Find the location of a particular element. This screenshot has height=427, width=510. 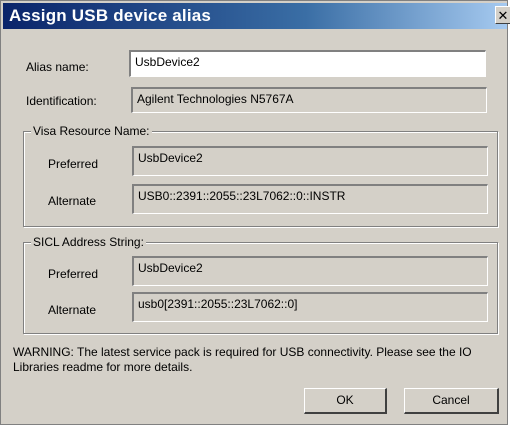

visa-preferred-field: UsbDevice2 is located at coordinates (310, 161).